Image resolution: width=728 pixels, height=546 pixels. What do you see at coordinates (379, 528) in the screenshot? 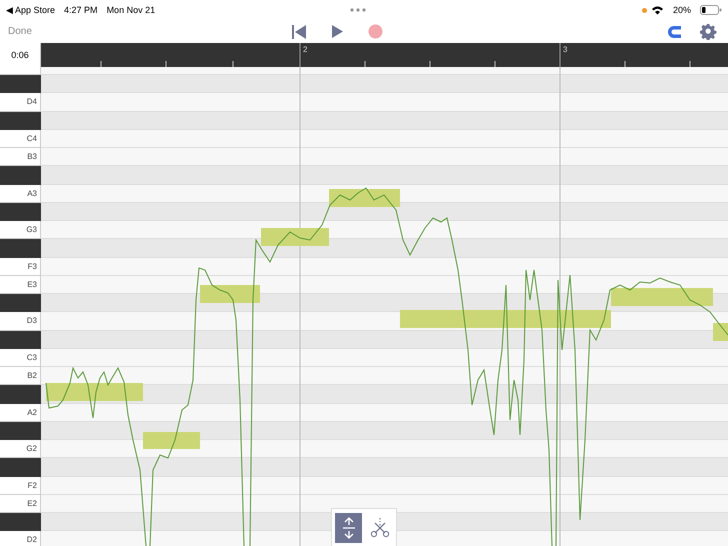
I see `scissors-icon` at bounding box center [379, 528].